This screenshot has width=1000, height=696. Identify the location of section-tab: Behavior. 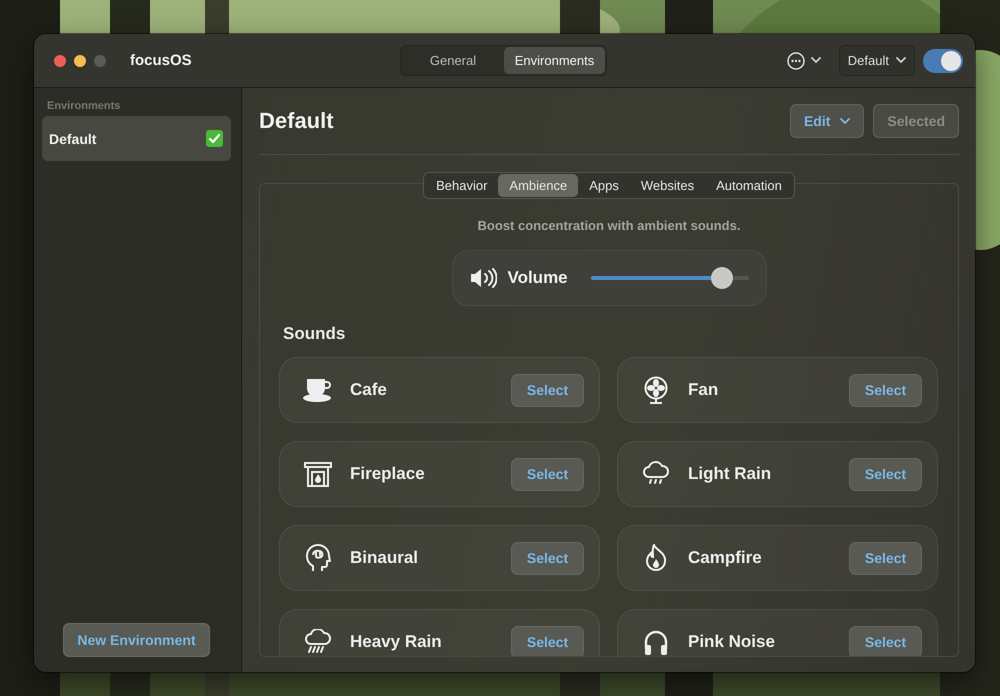
(461, 185).